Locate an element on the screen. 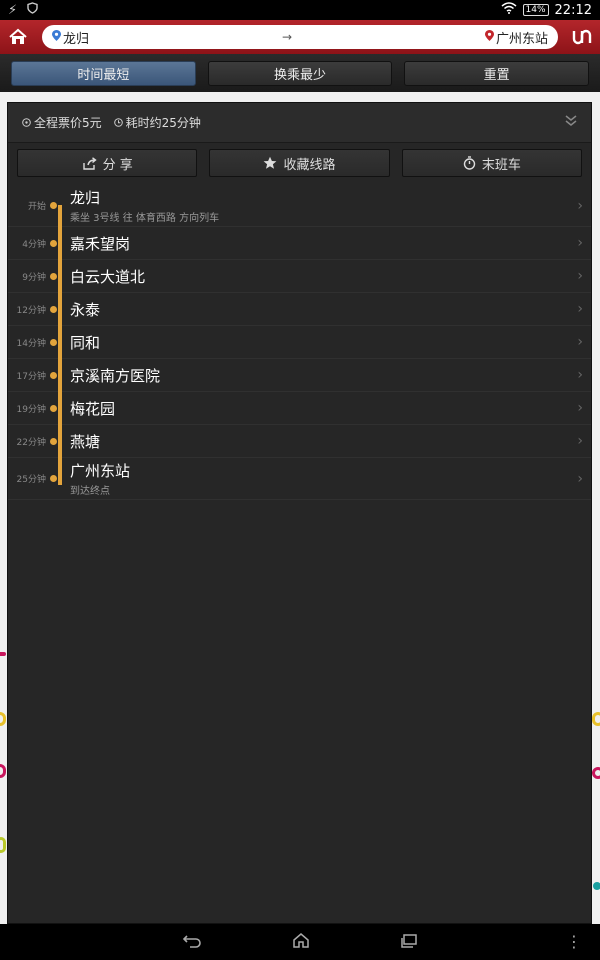 This screenshot has height=960, width=600. stop-row: 14分钟 同和 › is located at coordinates (299, 342).